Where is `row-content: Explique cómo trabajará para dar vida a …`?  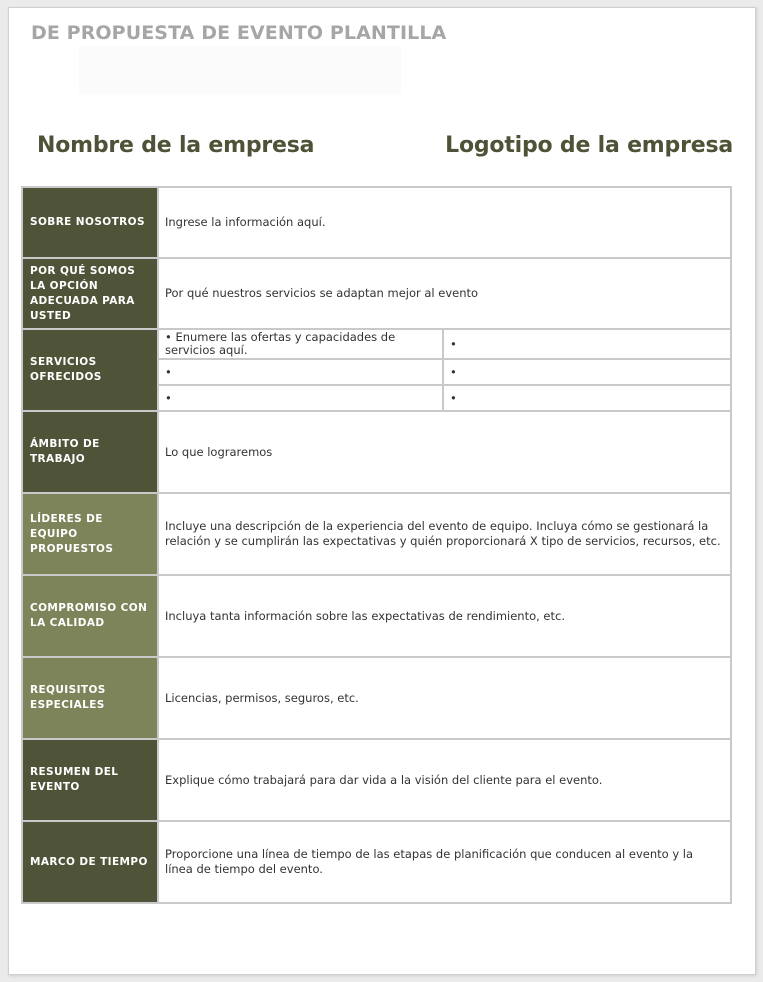 row-content: Explique cómo trabajará para dar vida a … is located at coordinates (444, 780).